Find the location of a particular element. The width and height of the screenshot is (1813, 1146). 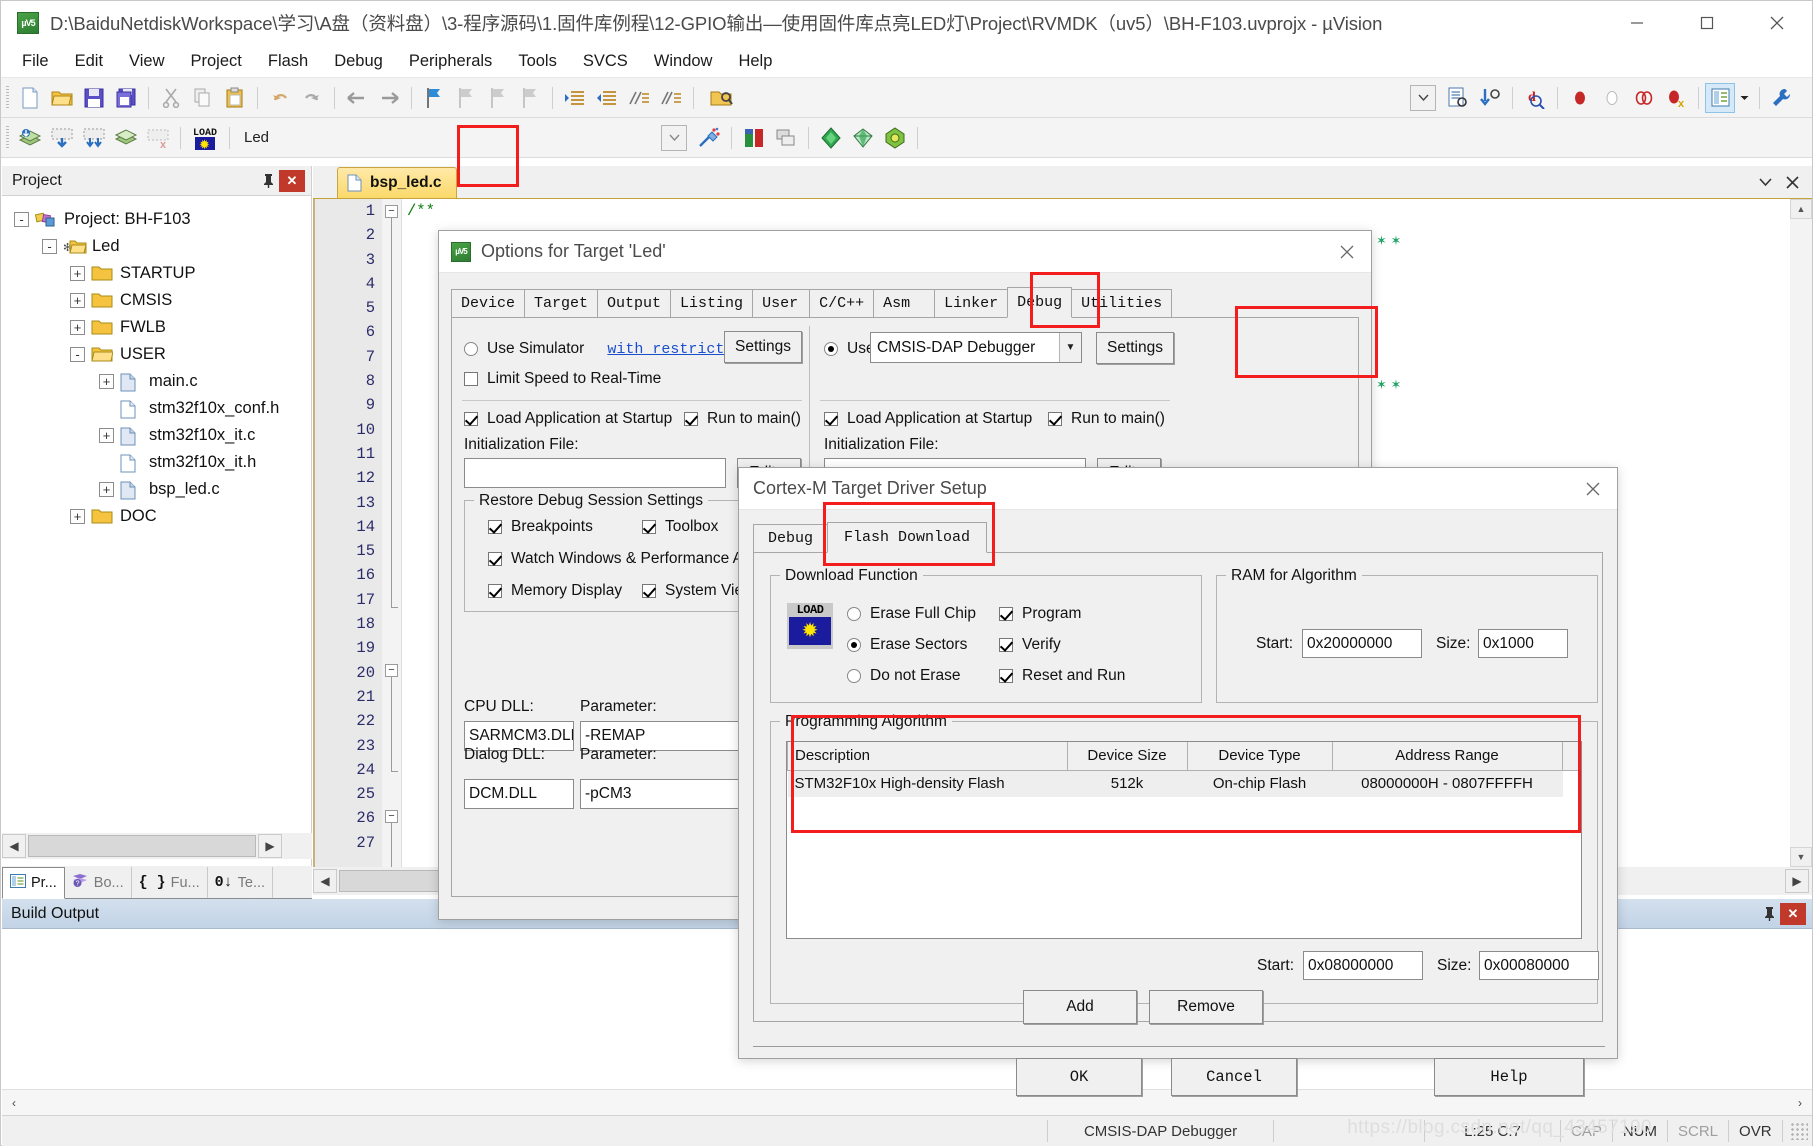

maximize-icon is located at coordinates (1707, 23).